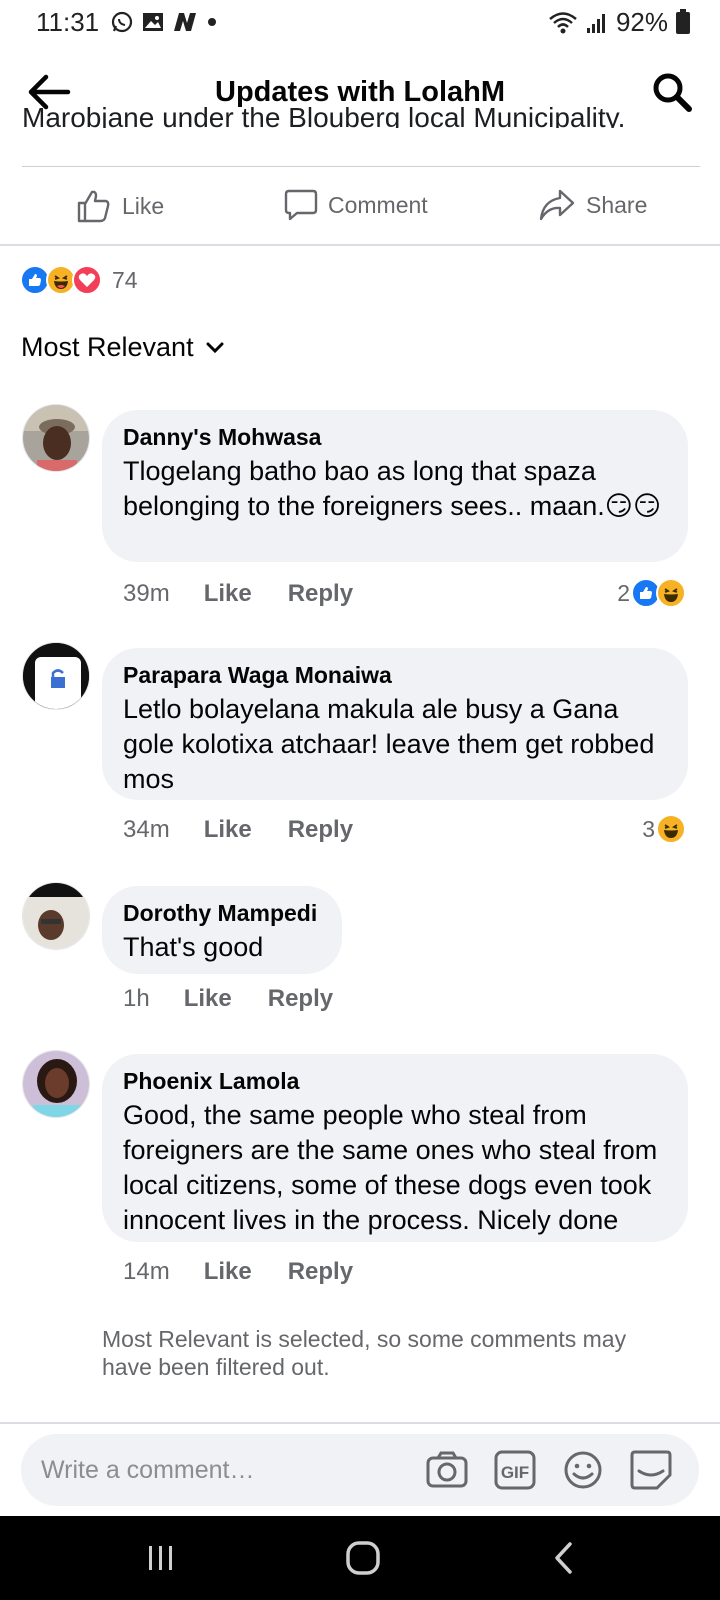  What do you see at coordinates (185, 22) in the screenshot?
I see `n-app-icon` at bounding box center [185, 22].